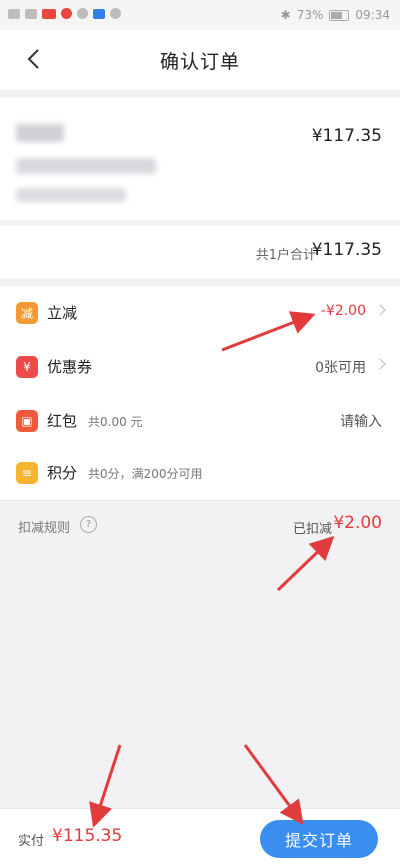 This screenshot has width=400, height=868. Describe the element at coordinates (346, 250) in the screenshot. I see `total-value: ¥117.35` at that location.